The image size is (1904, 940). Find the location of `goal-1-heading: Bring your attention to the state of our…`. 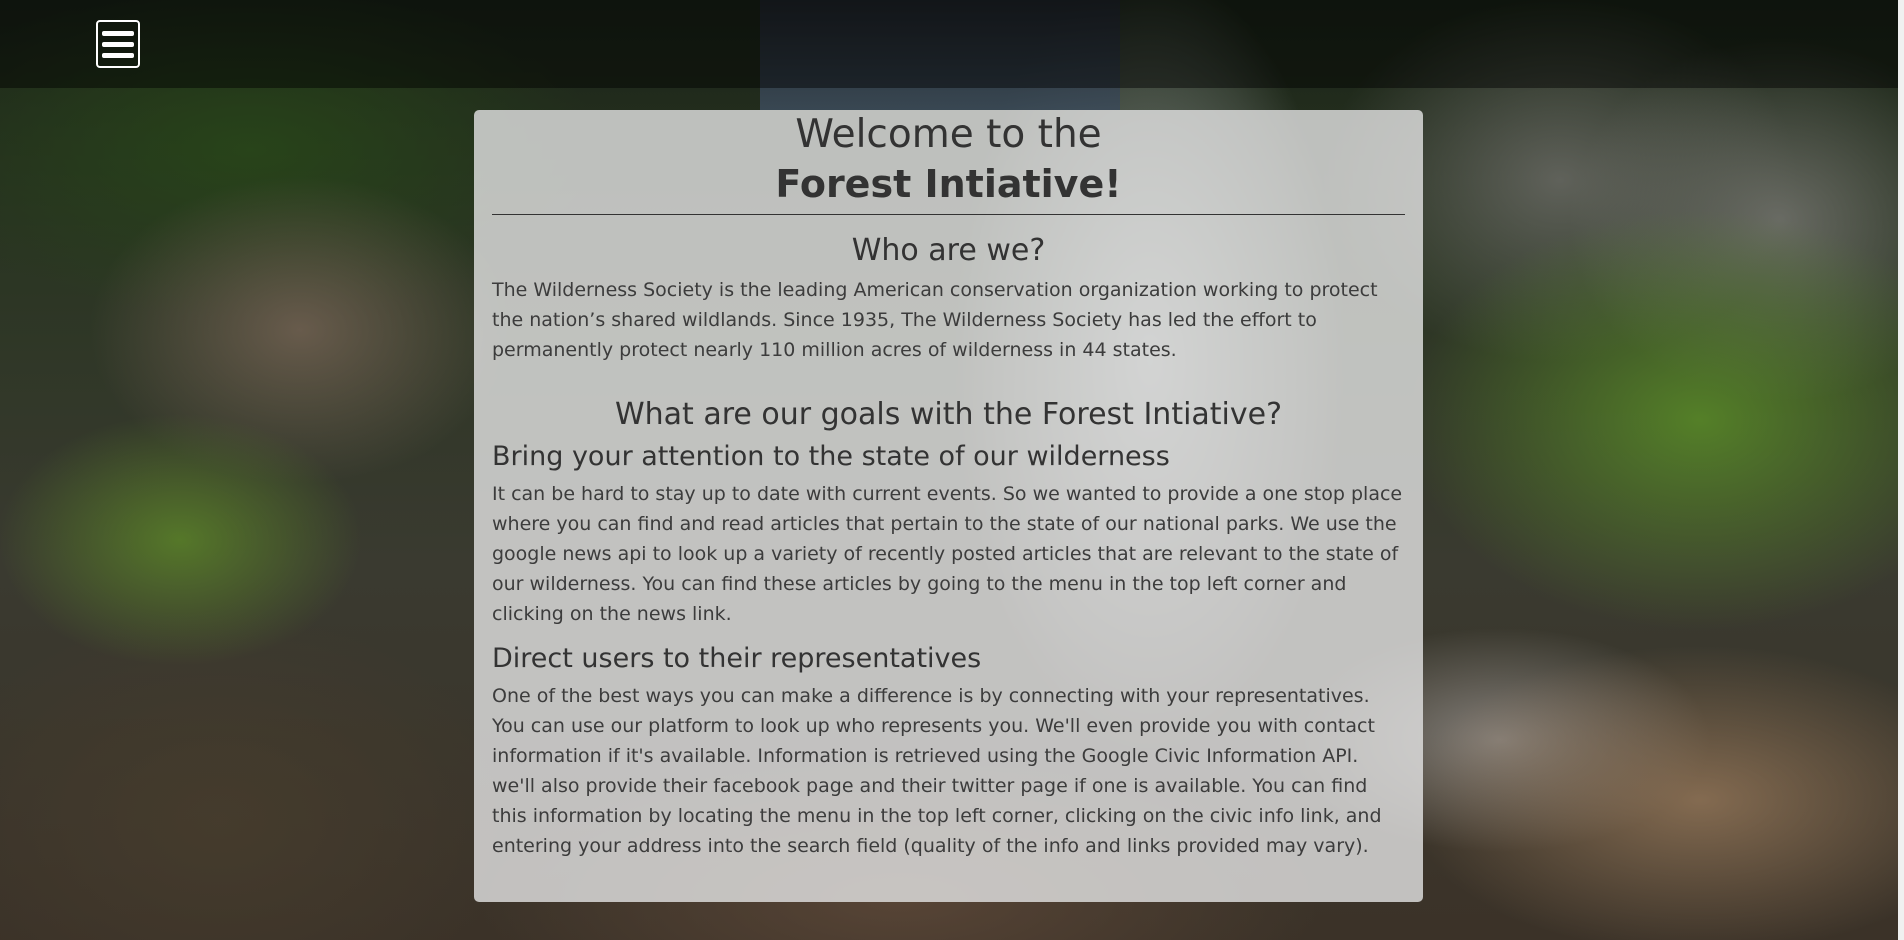

goal-1-heading: Bring your attention to the state of our… is located at coordinates (831, 456).